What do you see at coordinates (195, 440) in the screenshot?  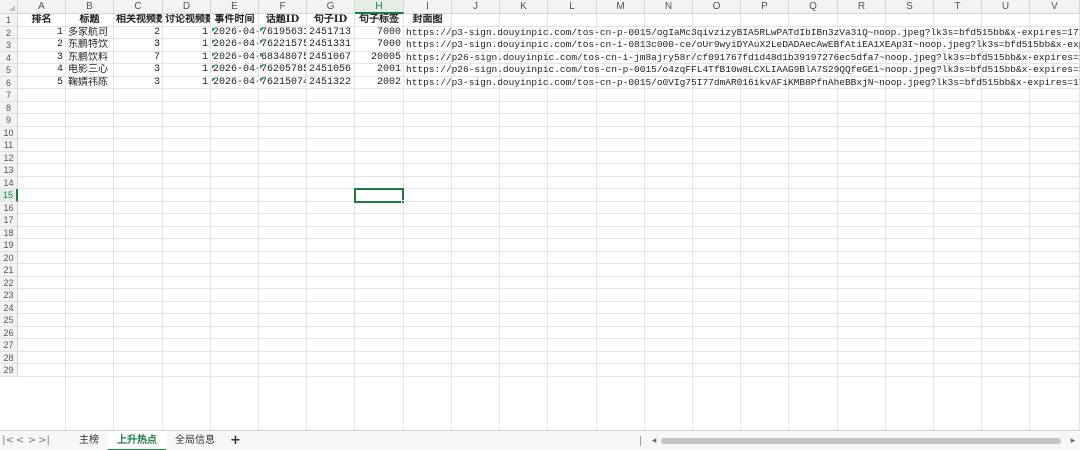 I see `tab-global-info: 全局信息` at bounding box center [195, 440].